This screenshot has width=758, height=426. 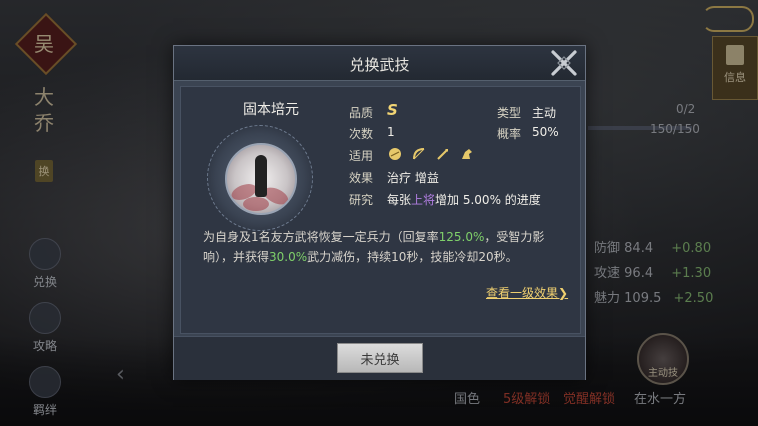 I want to click on skill-name: 固本培元, so click(x=271, y=110).